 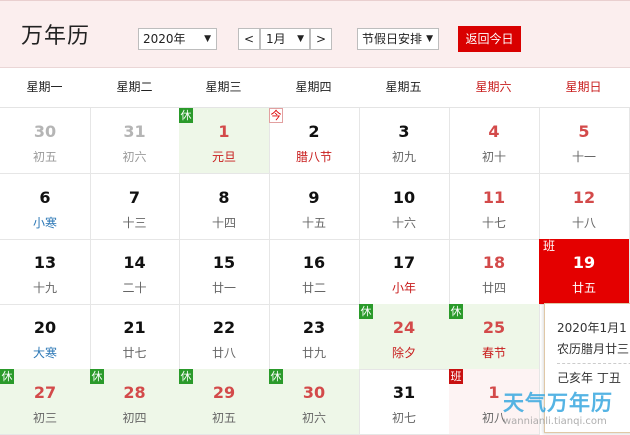 I want to click on lunar-date: 初六, so click(x=134, y=157).